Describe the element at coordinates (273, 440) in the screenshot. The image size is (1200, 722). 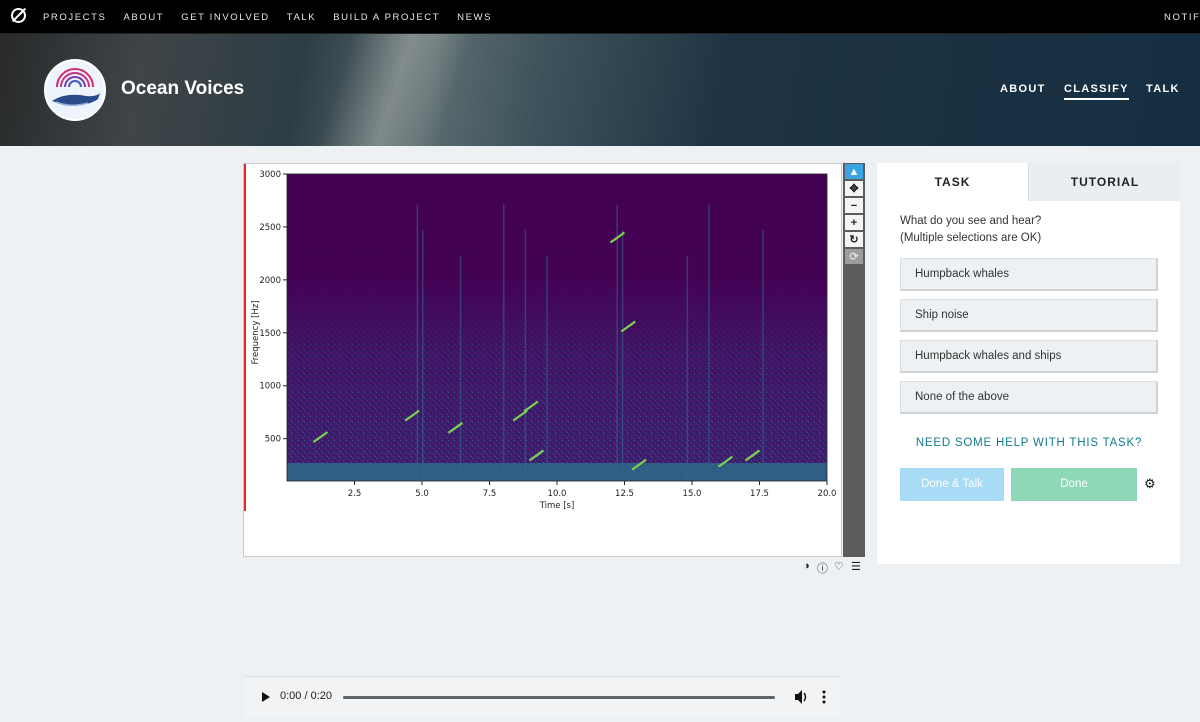
I see `y-tick-label: 500` at that location.